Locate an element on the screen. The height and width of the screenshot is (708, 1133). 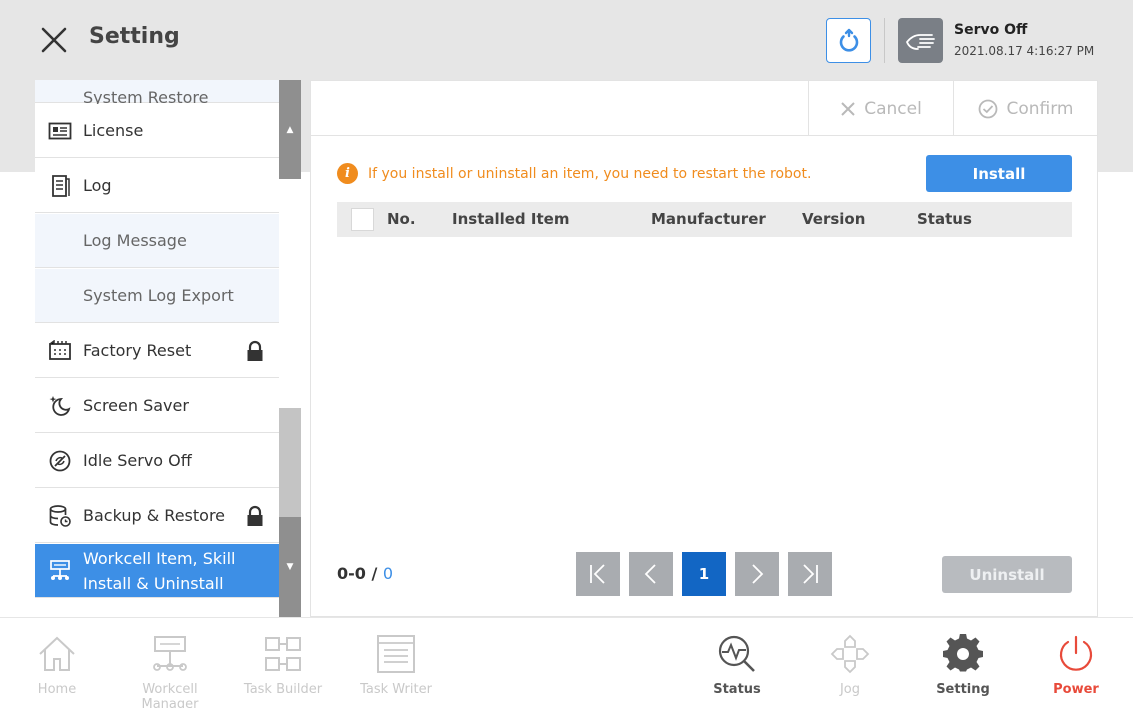
panel-toolbar: Cancel Confirm is located at coordinates (704, 108).